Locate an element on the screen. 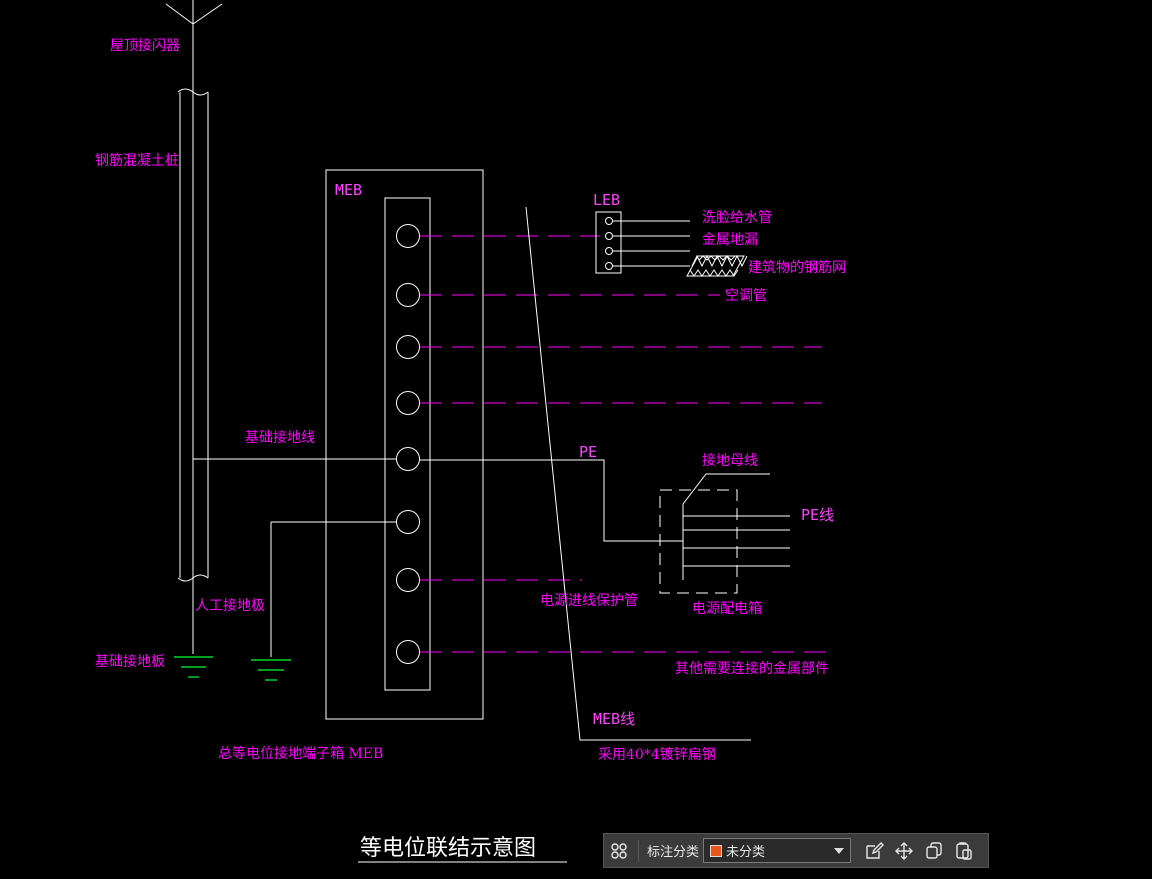  label-other-metal: 其他需要连接的金属部件 is located at coordinates (752, 668).